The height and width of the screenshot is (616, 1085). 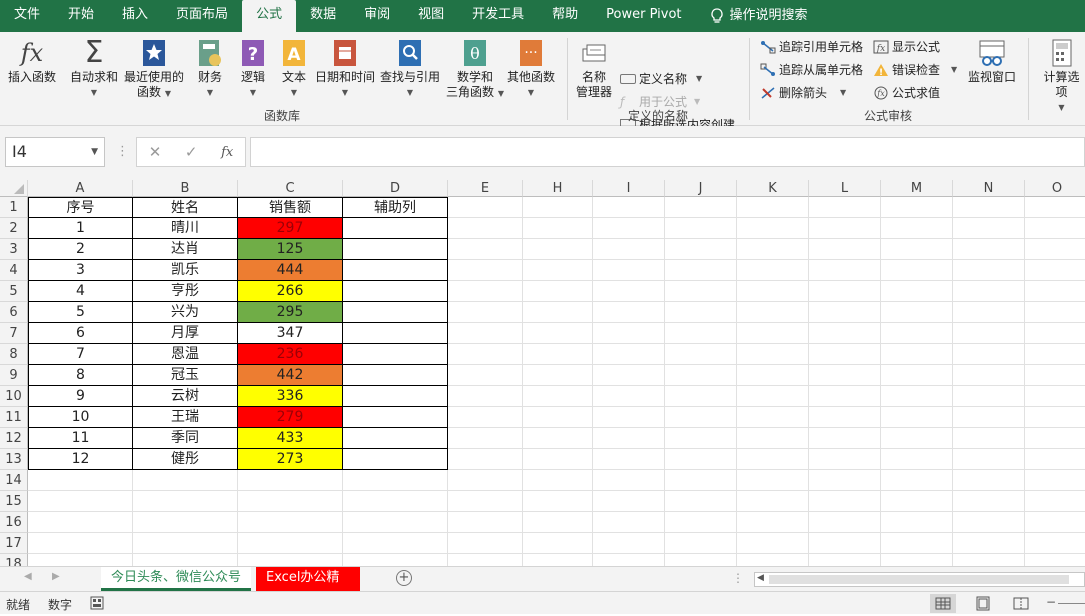 I want to click on row-header: 6, so click(x=14, y=312).